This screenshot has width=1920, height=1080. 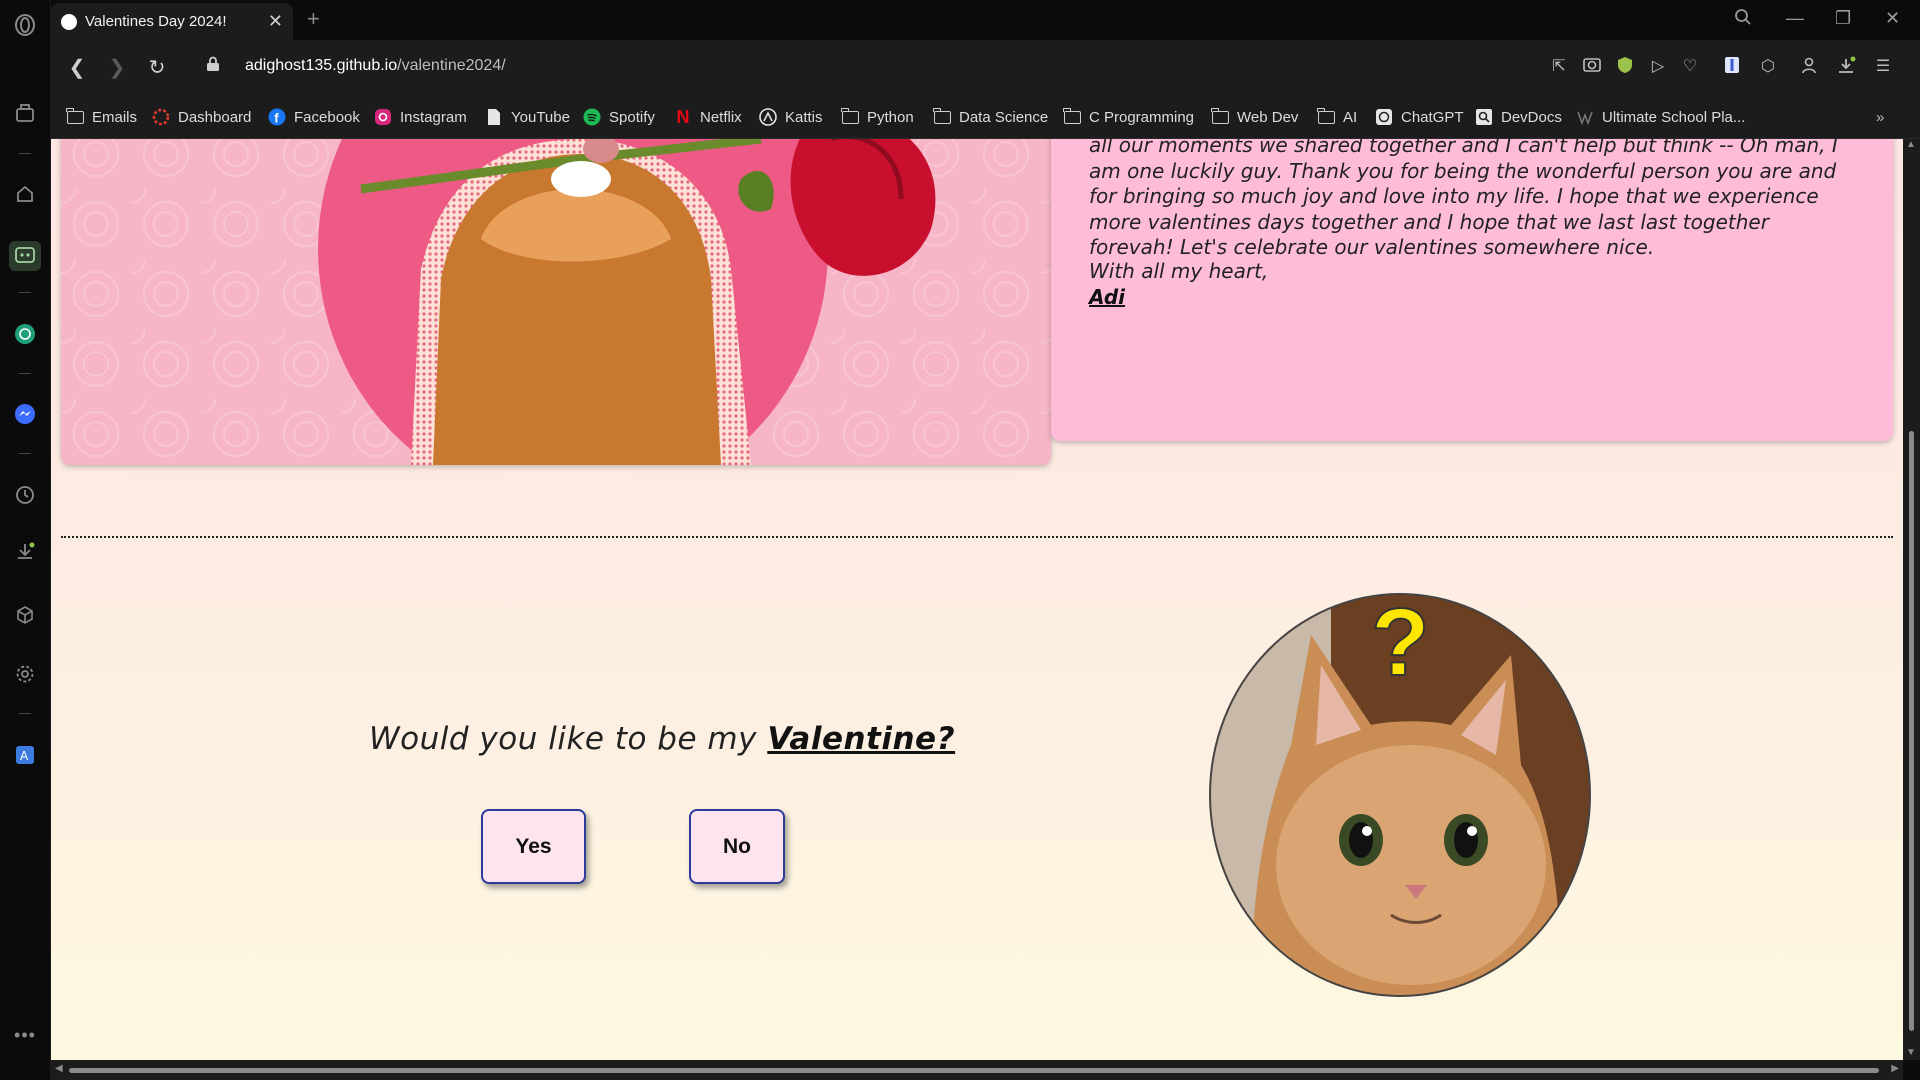 What do you see at coordinates (59, 1068) in the screenshot?
I see `scroll-left-icon: ◀` at bounding box center [59, 1068].